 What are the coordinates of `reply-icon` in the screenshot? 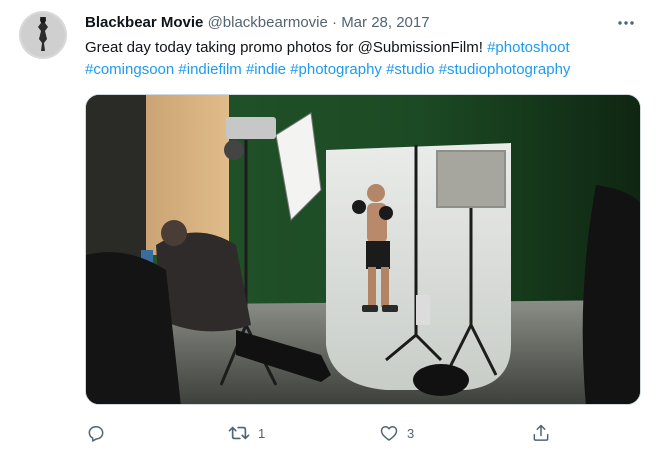 It's located at (96, 434).